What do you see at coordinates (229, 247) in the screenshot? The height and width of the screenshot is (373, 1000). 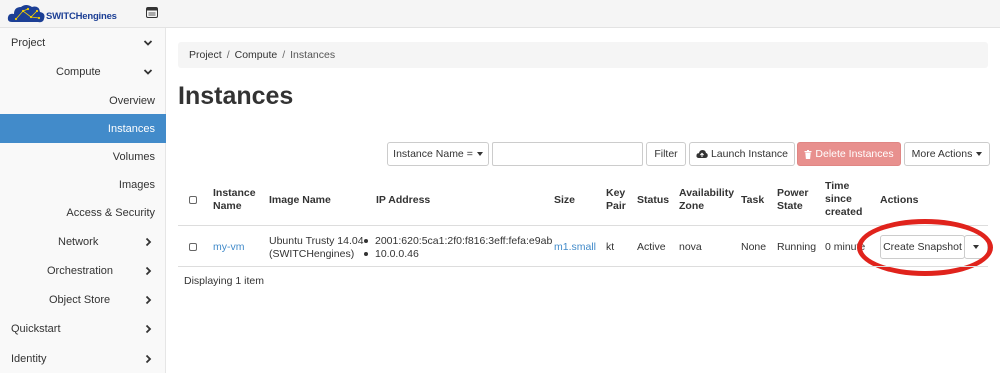 I see `instance-name-link: my-vm` at bounding box center [229, 247].